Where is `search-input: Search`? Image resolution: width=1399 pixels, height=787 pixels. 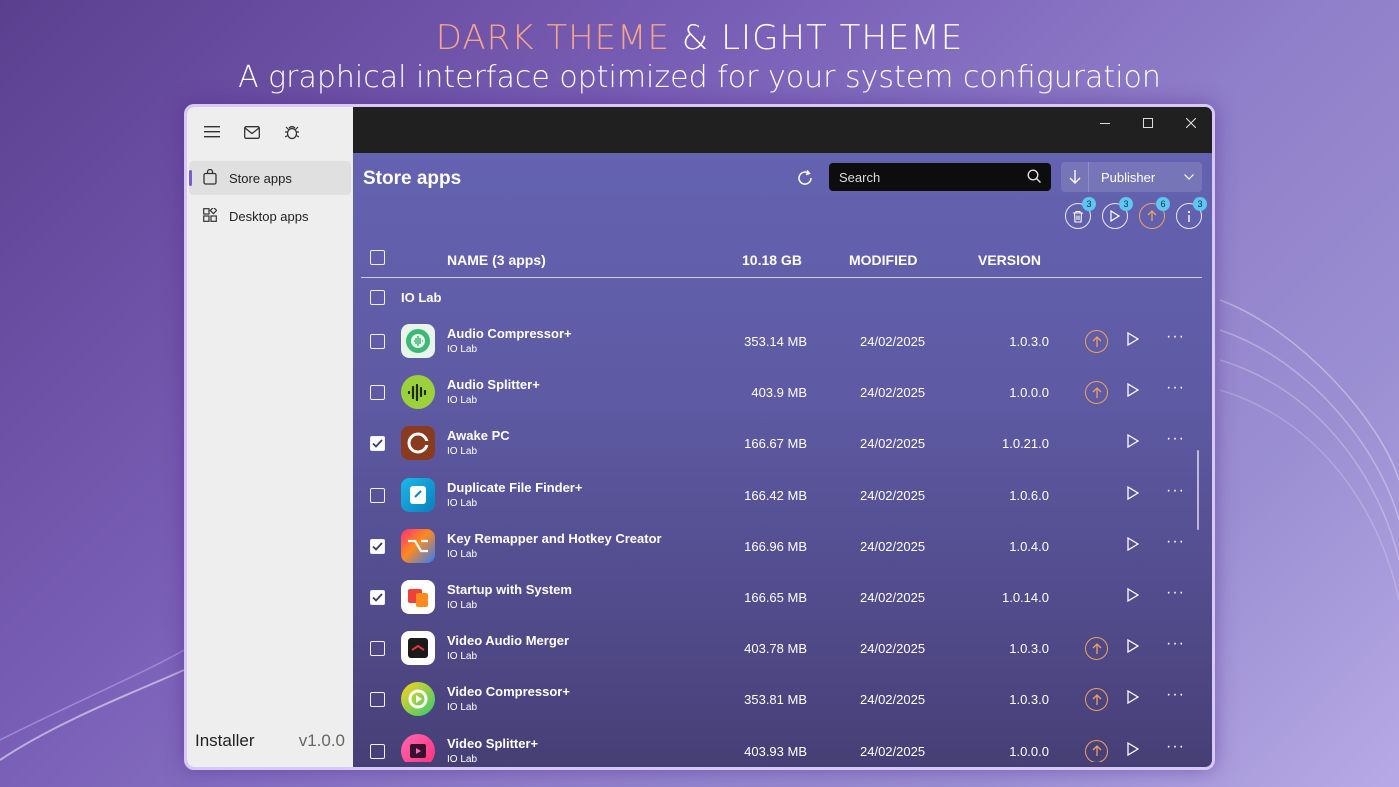 search-input: Search is located at coordinates (940, 177).